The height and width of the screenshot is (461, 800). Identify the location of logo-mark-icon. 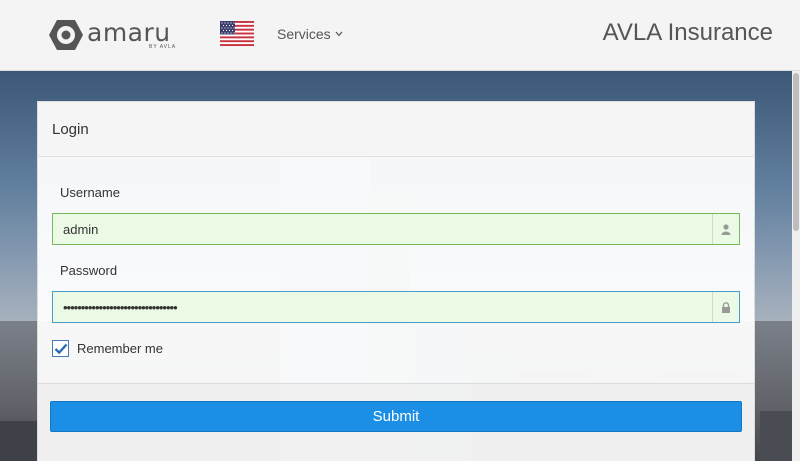
(66, 35).